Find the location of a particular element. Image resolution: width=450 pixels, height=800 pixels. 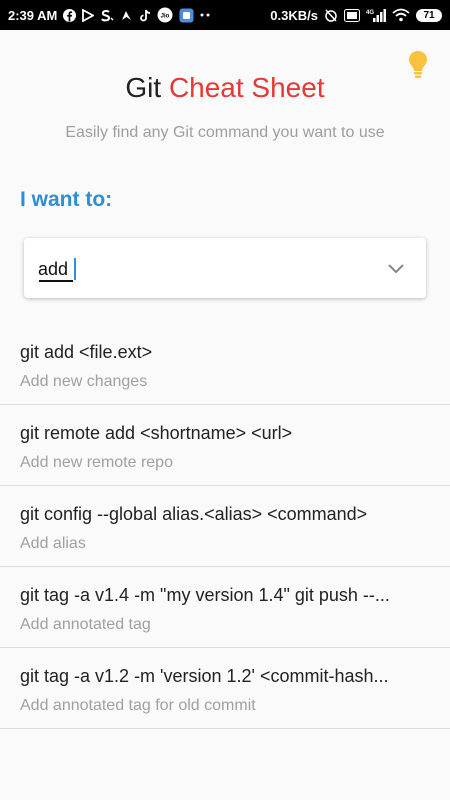

command-description: Add new changes is located at coordinates (84, 381).